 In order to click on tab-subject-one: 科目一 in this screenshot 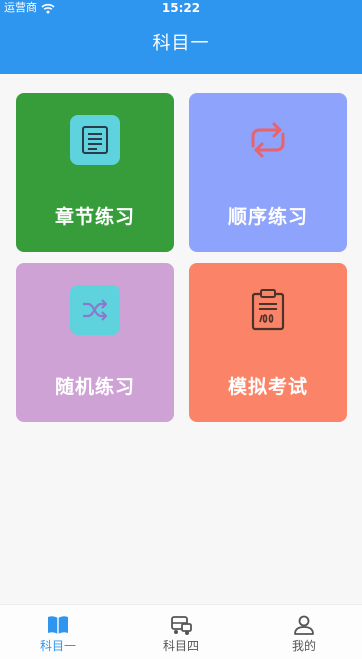, I will do `click(59, 632)`.